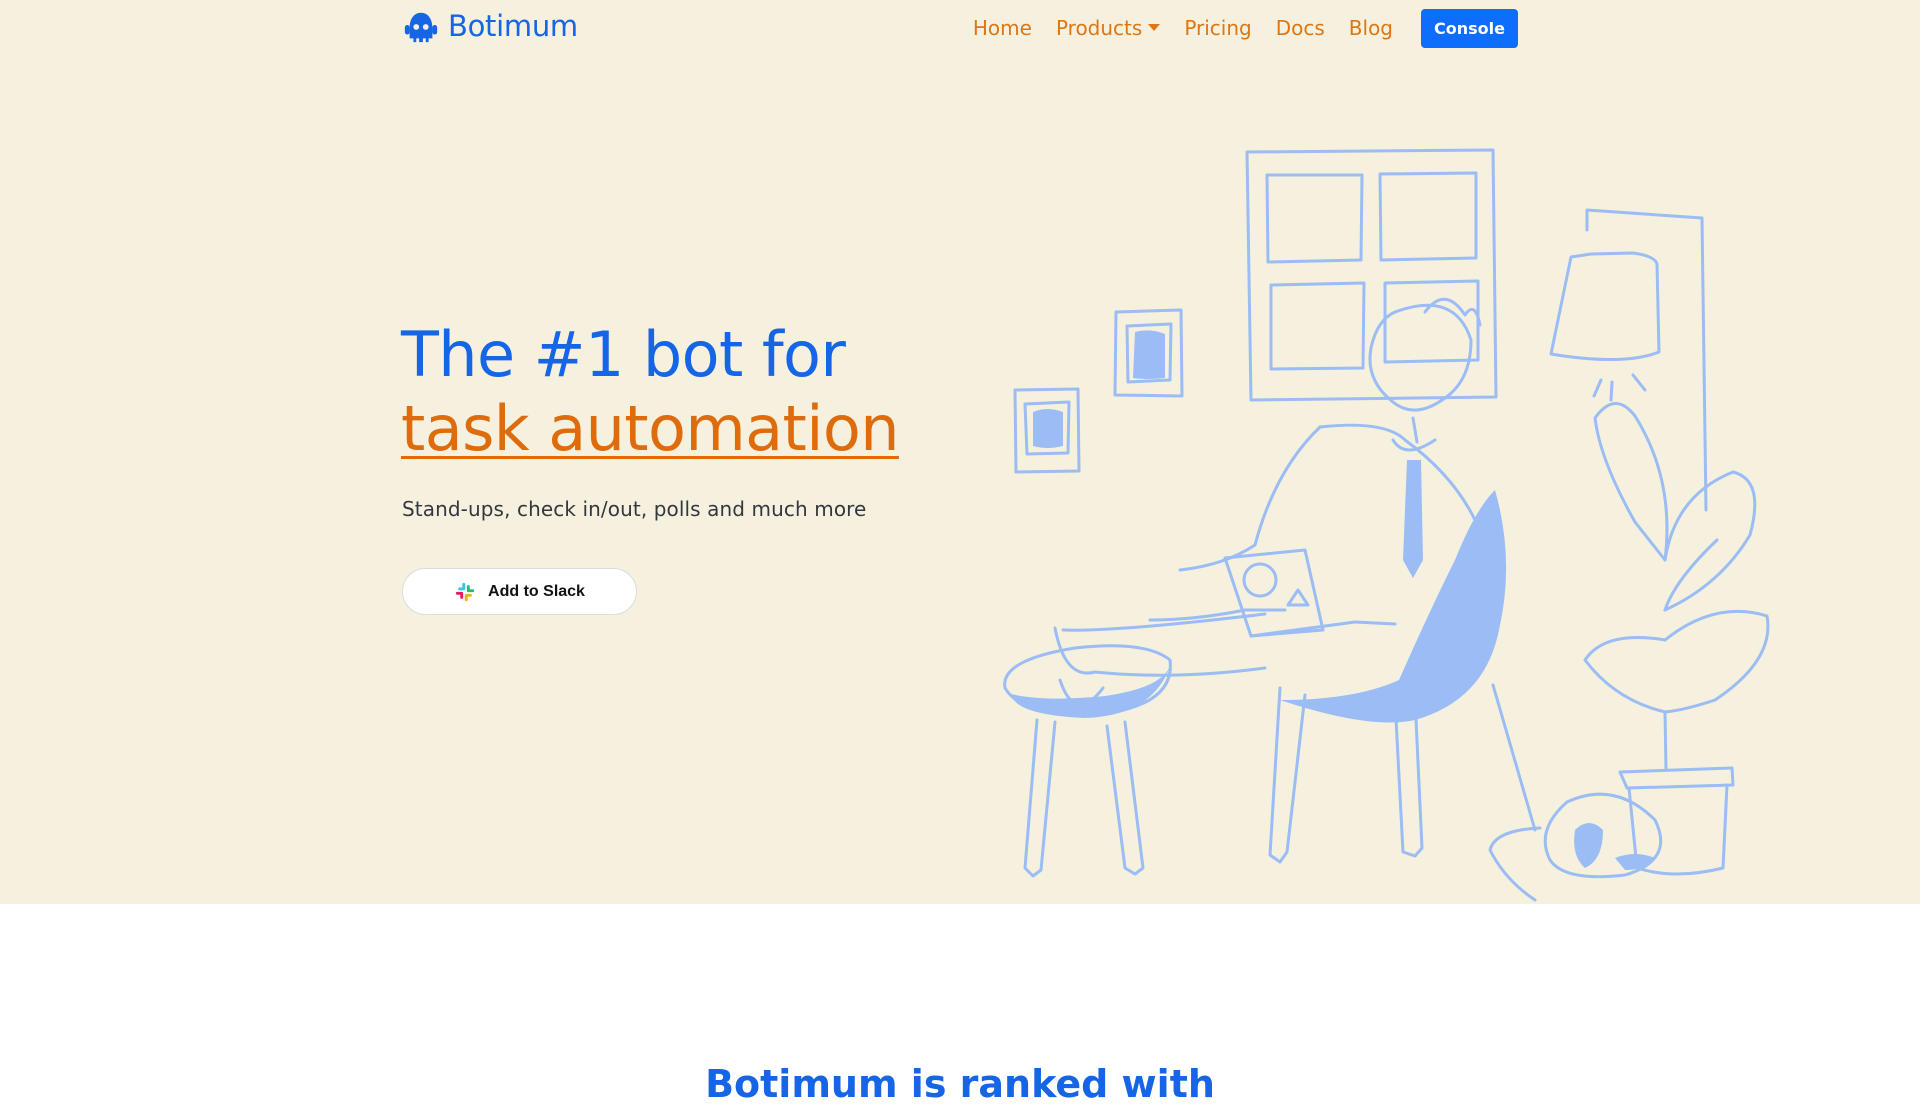 This screenshot has width=1920, height=1106. I want to click on add-to-slack-label: Add to Slack, so click(536, 591).